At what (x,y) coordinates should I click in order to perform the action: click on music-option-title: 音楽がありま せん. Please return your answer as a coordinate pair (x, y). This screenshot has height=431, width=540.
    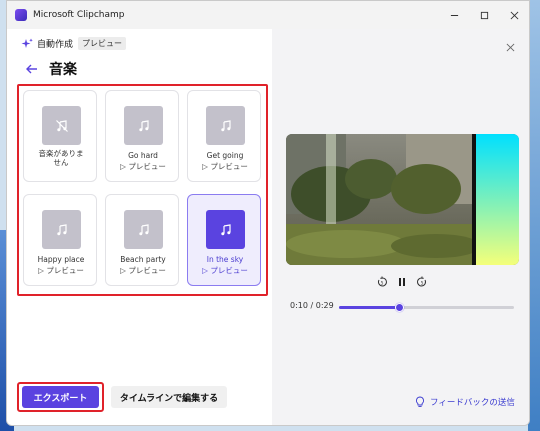
    Looking at the image, I should click on (61, 158).